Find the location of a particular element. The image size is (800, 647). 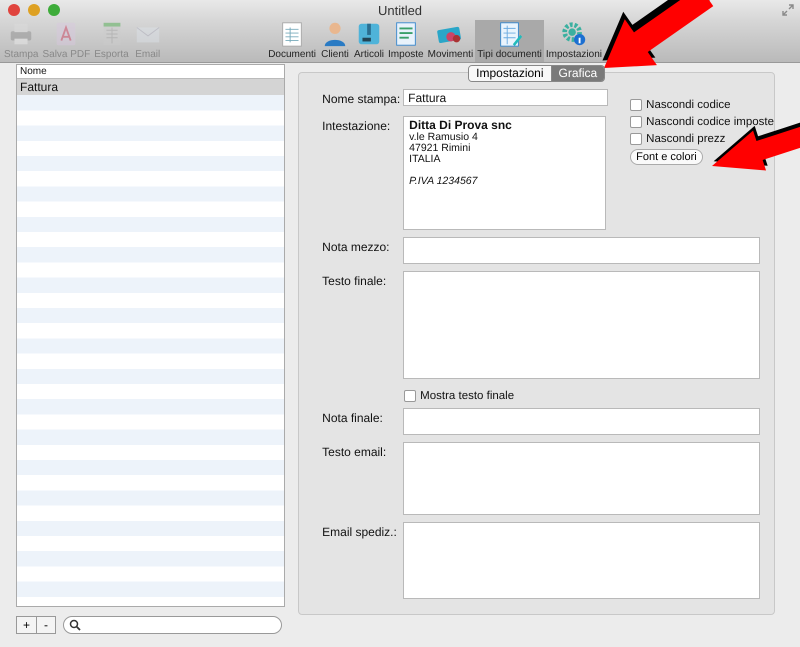

column-header: Nome is located at coordinates (150, 72).